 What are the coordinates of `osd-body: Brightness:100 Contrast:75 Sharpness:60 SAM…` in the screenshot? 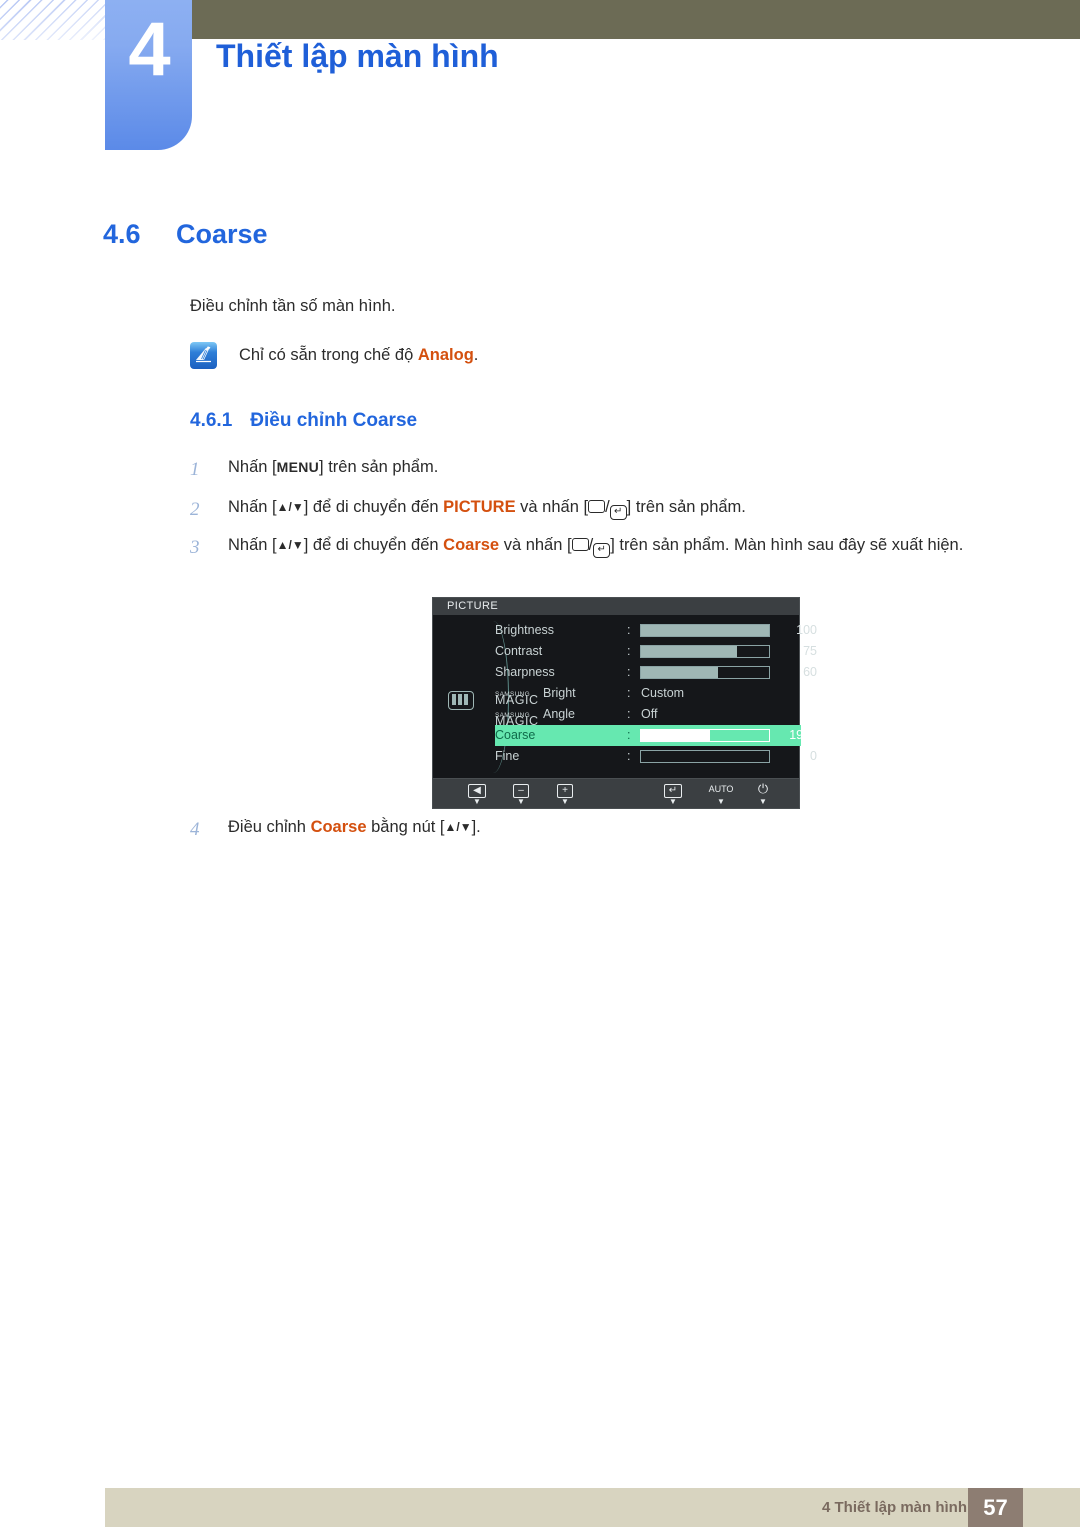 It's located at (625, 697).